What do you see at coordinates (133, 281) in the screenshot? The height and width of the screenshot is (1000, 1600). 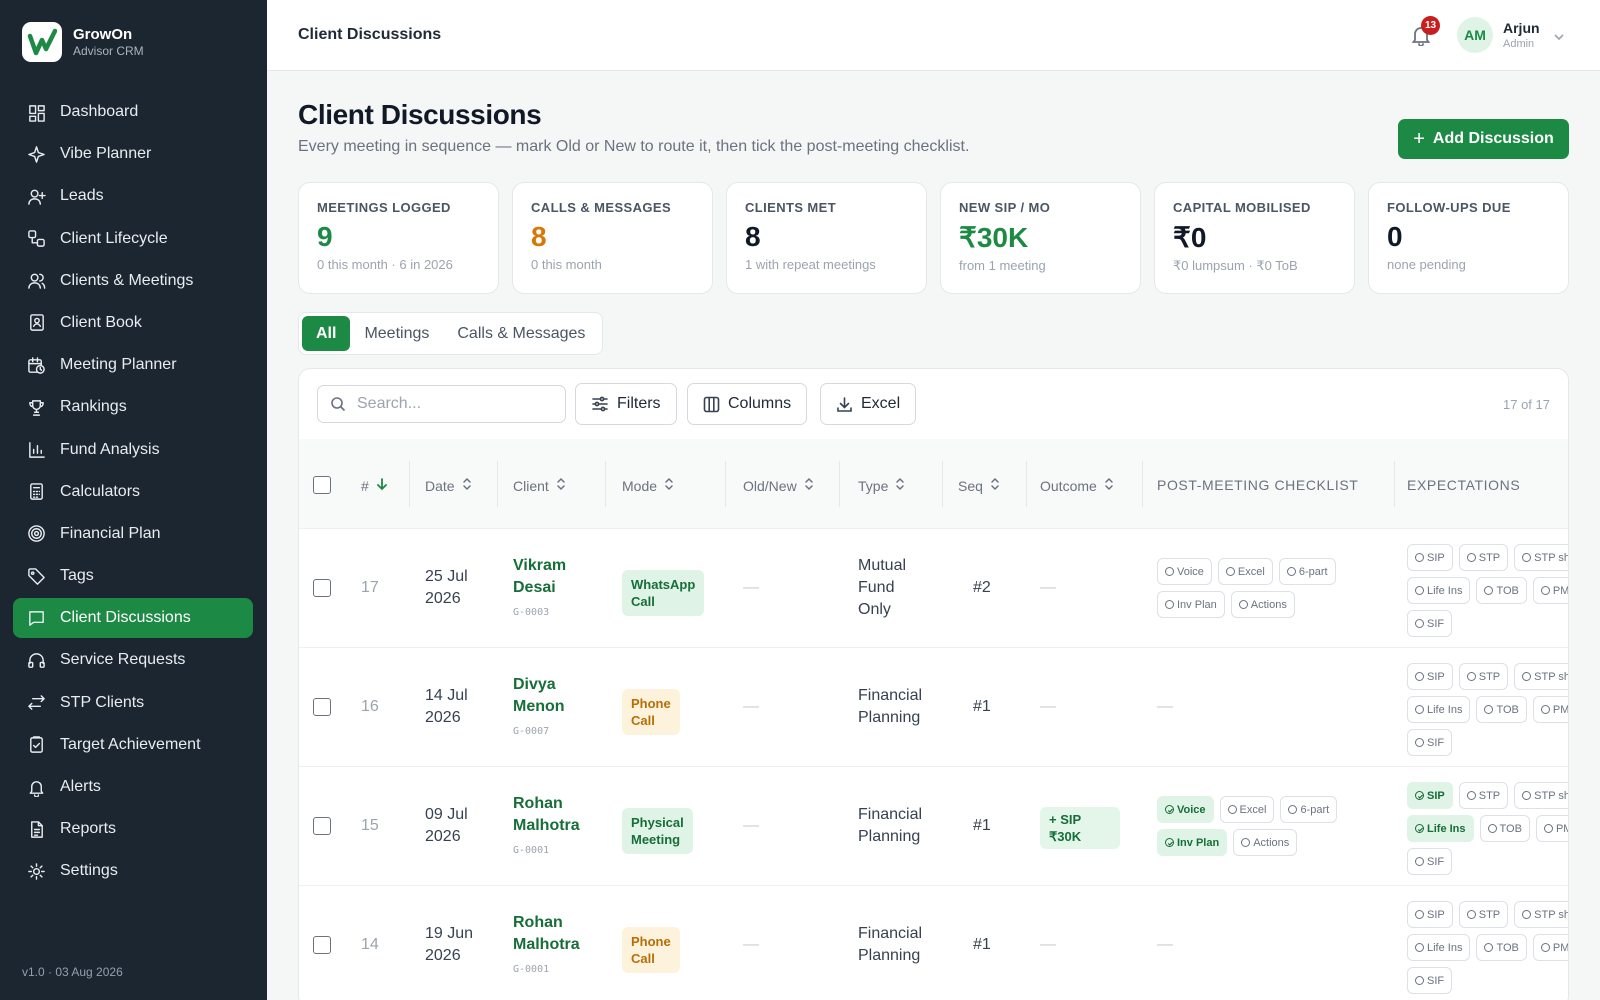 I see `sidebar-item-clients-meetings: Clients & Meetings` at bounding box center [133, 281].